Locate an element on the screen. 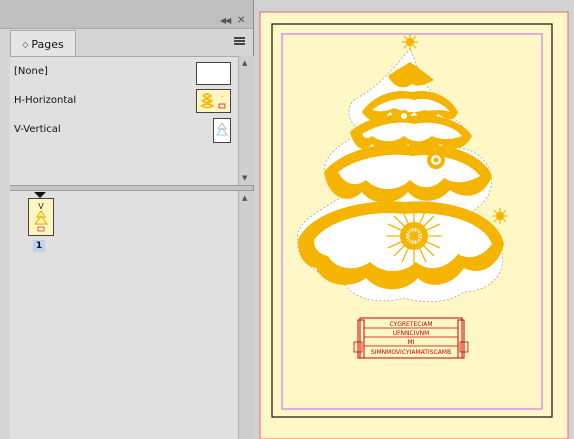 The height and width of the screenshot is (439, 574). ornament-large-sunburst-icon is located at coordinates (414, 236).